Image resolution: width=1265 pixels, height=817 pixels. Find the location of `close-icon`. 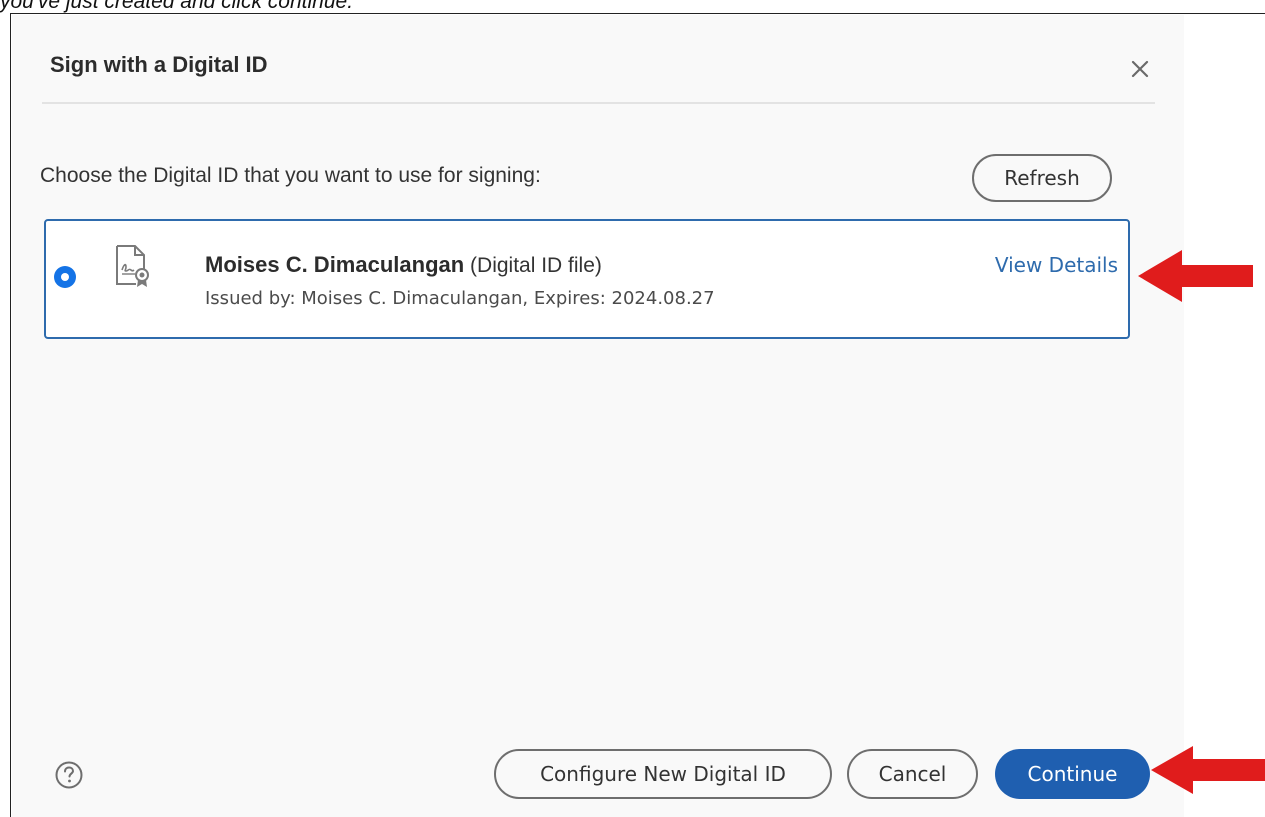

close-icon is located at coordinates (1140, 69).